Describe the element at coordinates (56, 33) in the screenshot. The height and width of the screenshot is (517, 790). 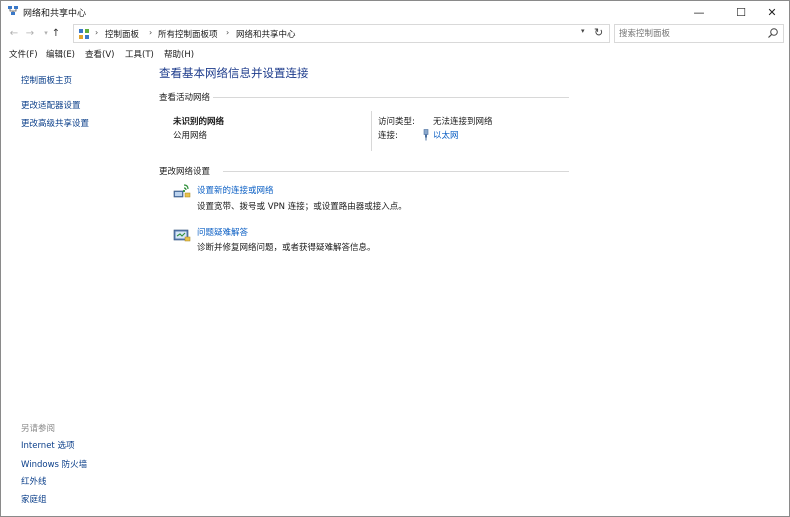
I see `up-button: ↑` at that location.